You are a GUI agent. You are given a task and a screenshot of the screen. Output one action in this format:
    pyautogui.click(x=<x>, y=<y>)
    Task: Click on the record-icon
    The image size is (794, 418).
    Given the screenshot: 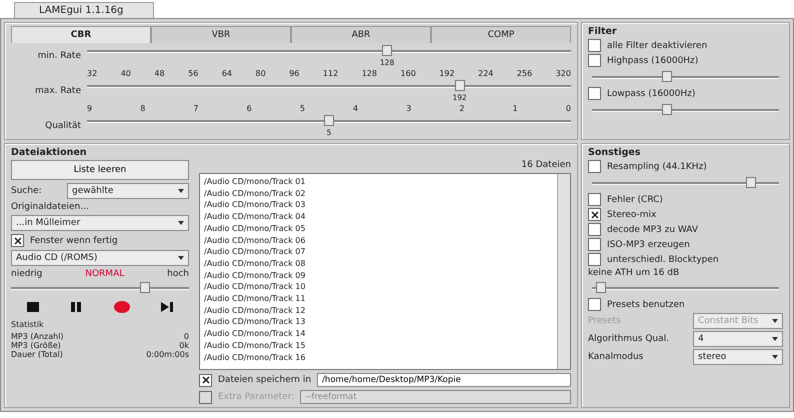 What is the action you would take?
    pyautogui.click(x=121, y=307)
    